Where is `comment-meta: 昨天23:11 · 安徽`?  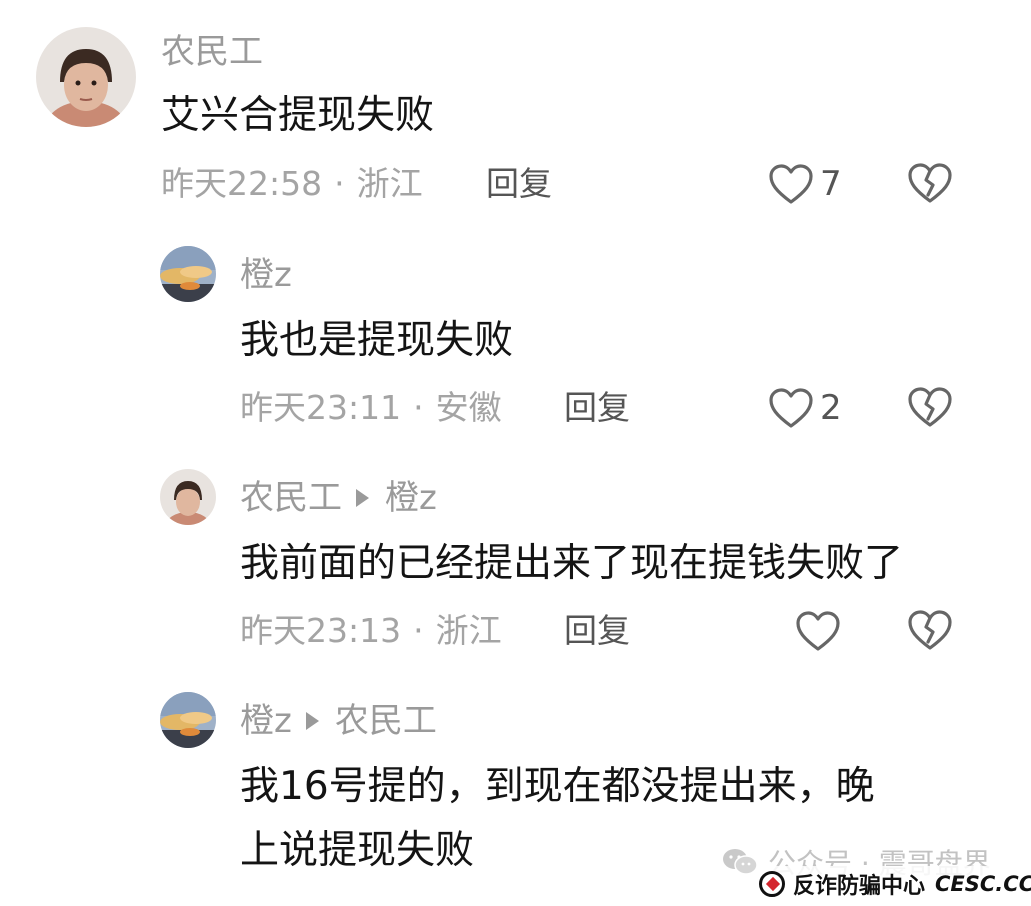 comment-meta: 昨天23:11 · 安徽 is located at coordinates (371, 408).